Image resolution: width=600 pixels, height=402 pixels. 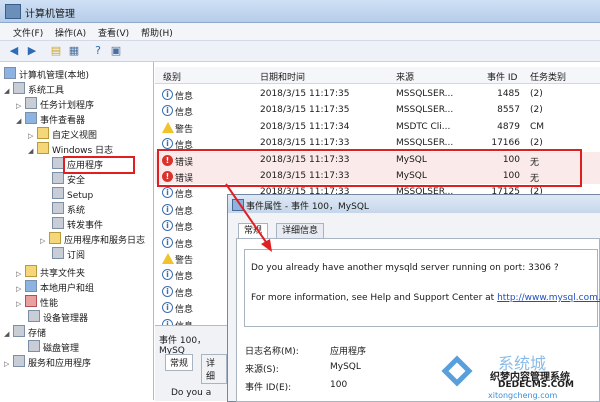 What do you see at coordinates (98, 50) in the screenshot?
I see `help-icon: ?` at bounding box center [98, 50].